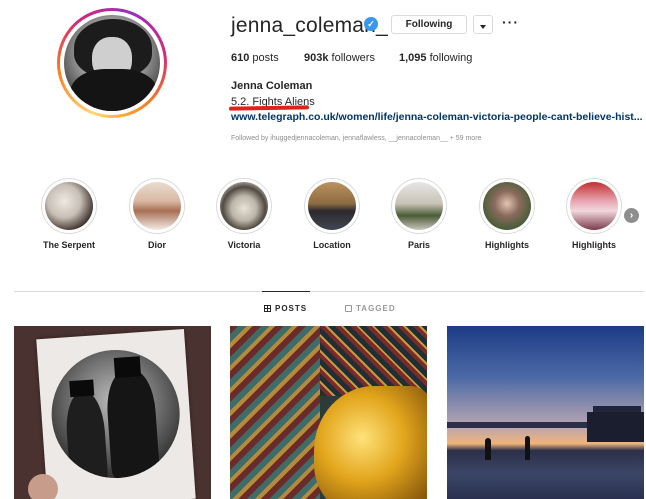 The height and width of the screenshot is (499, 646). I want to click on highlight-label: Victoria, so click(244, 245).